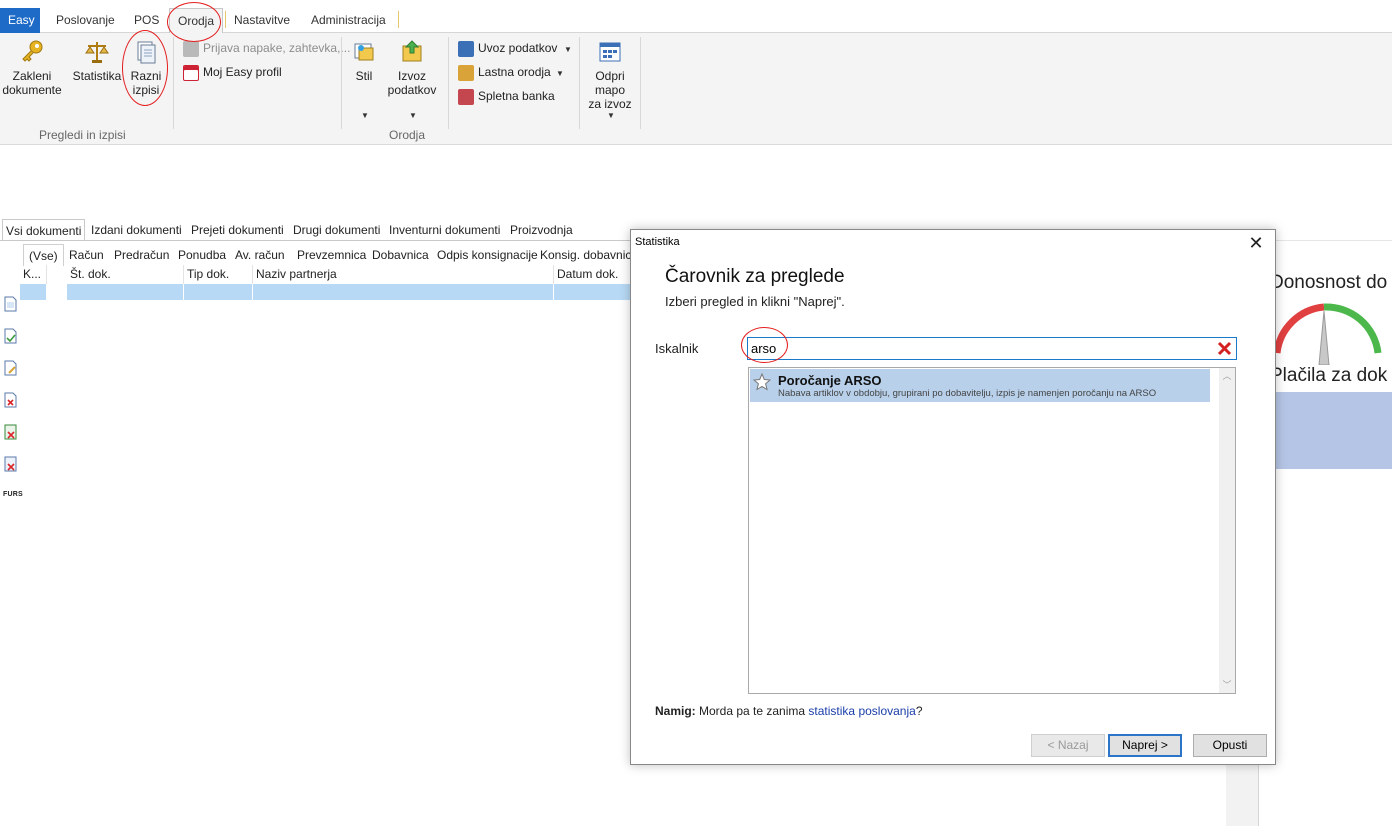  What do you see at coordinates (320, 240) in the screenshot?
I see `tabs-divider` at bounding box center [320, 240].